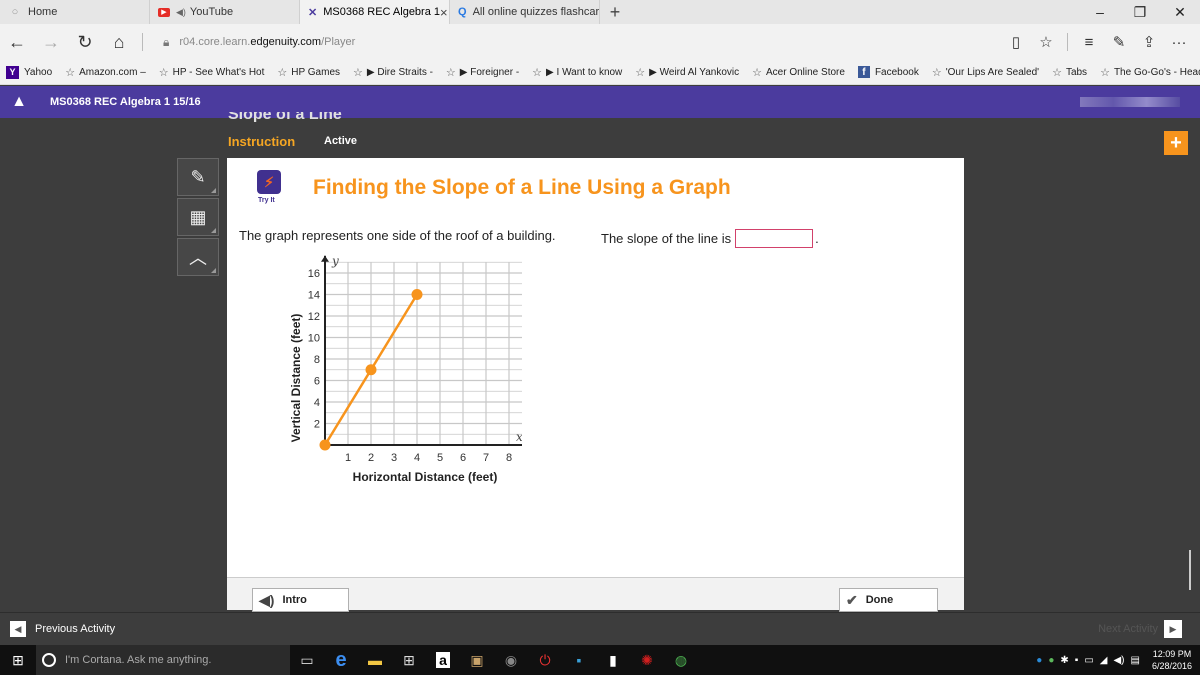  Describe the element at coordinates (417, 458) in the screenshot. I see `x-tick-label: 4` at that location.